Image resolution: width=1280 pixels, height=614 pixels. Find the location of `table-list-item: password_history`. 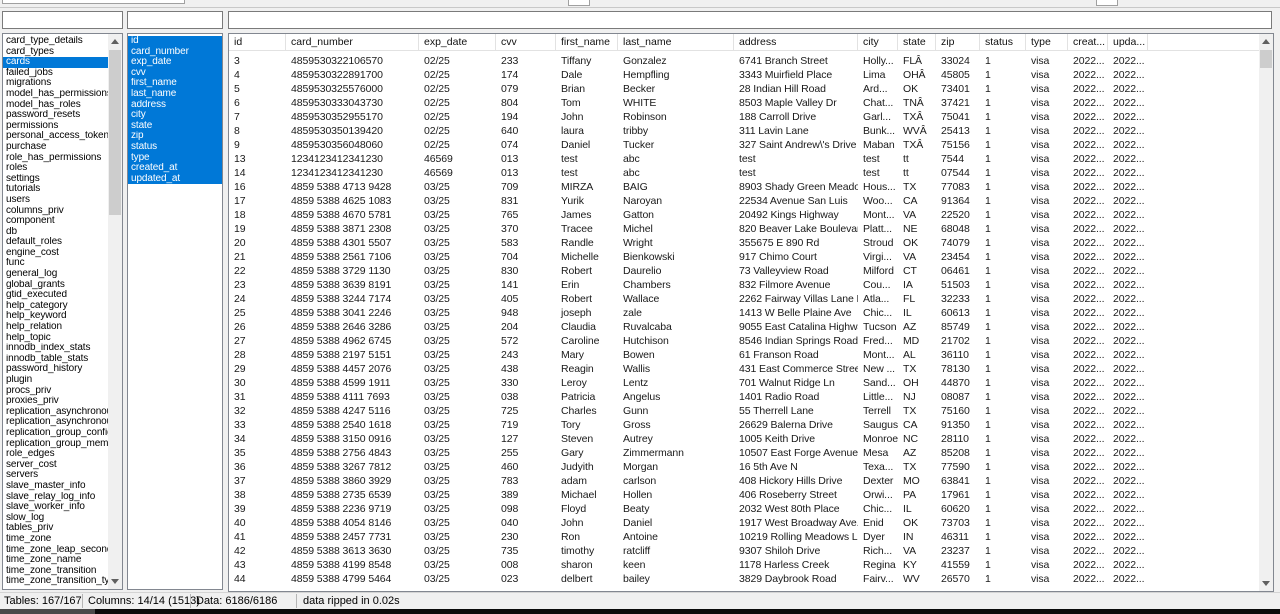

table-list-item: password_history is located at coordinates (55, 369).